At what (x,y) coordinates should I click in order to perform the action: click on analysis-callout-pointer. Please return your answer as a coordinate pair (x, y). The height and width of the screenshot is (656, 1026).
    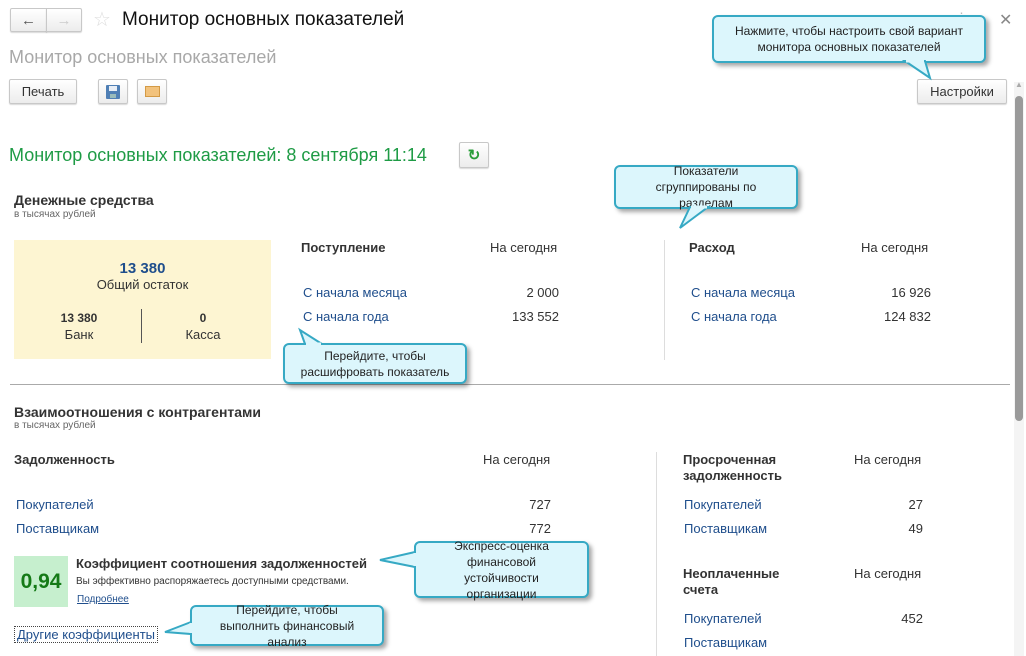
    Looking at the image, I should click on (178, 628).